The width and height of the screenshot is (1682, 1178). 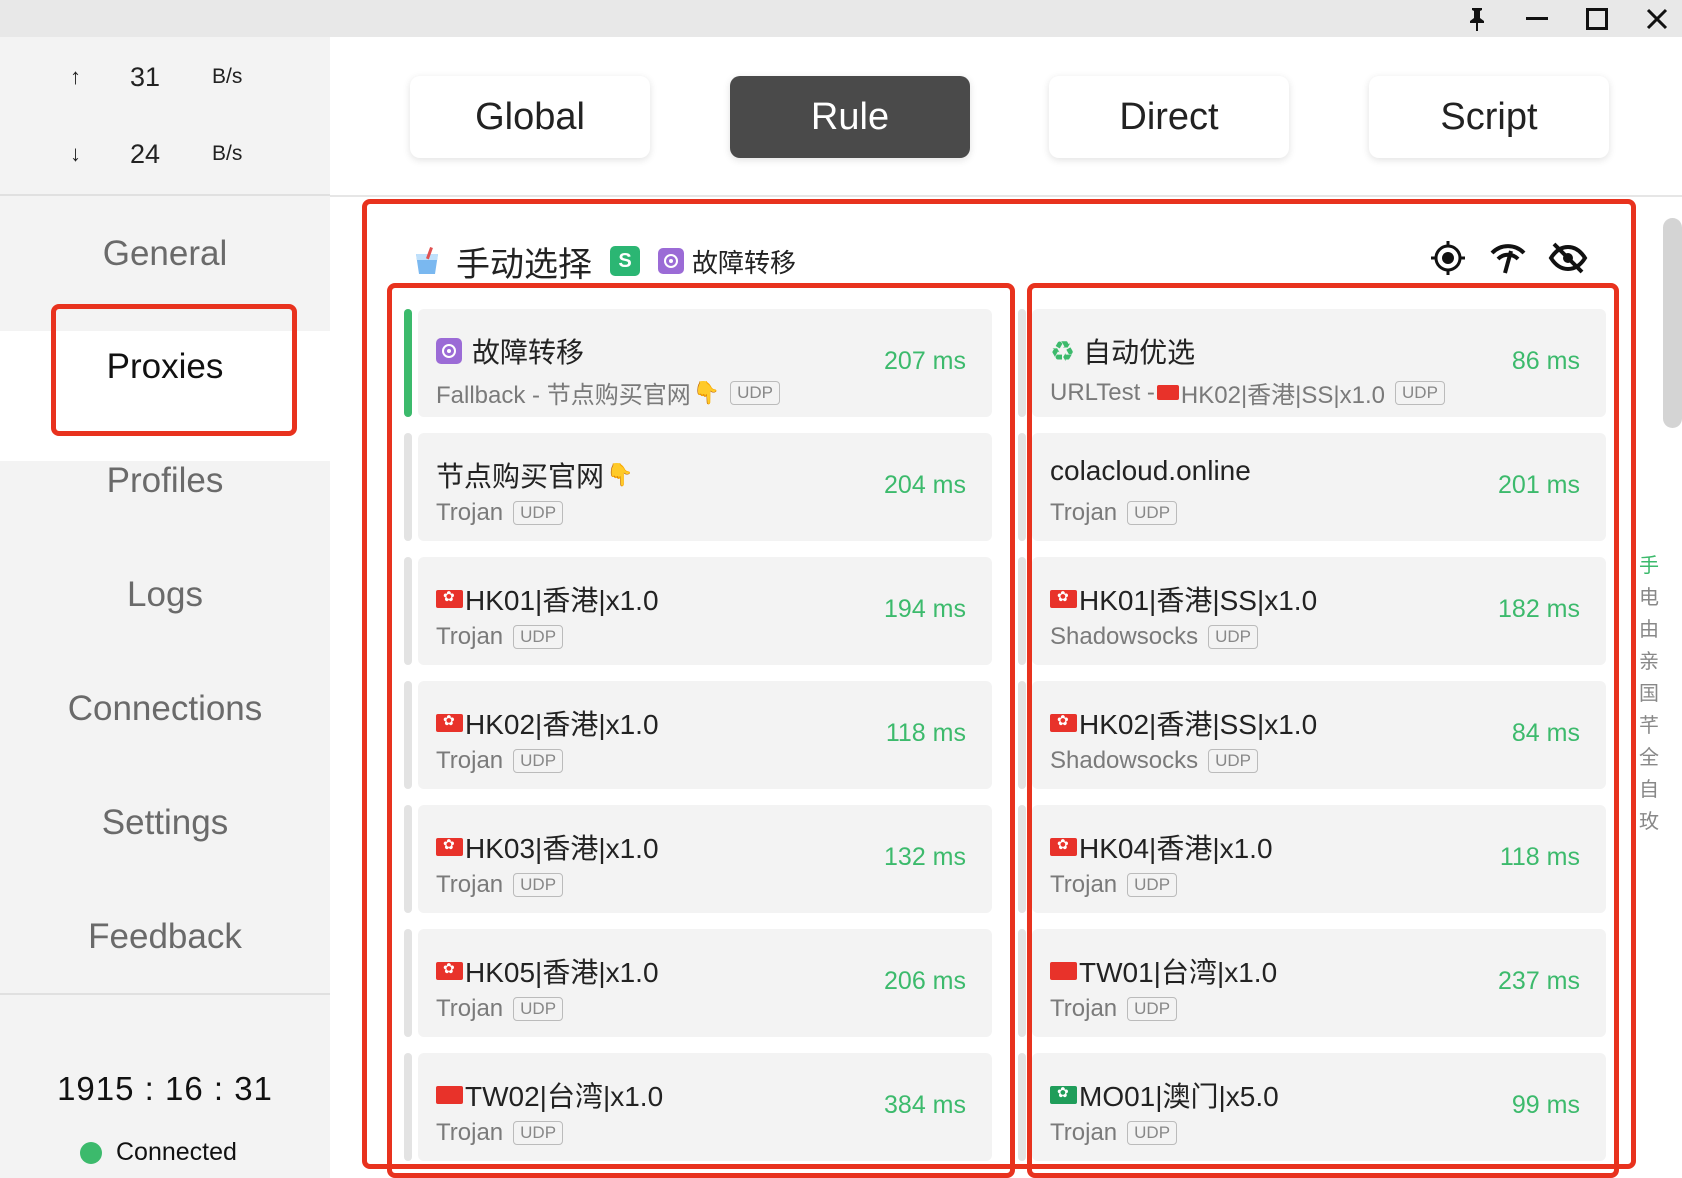 I want to click on mode-script-button: Script, so click(x=1489, y=117).